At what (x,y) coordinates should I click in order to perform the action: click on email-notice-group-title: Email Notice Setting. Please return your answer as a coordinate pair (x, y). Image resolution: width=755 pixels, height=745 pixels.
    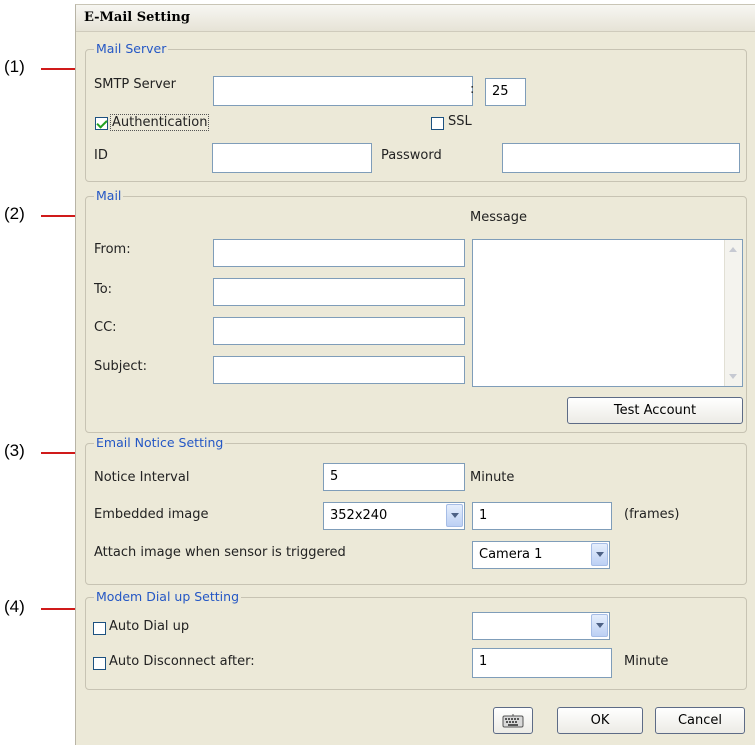
    Looking at the image, I should click on (160, 442).